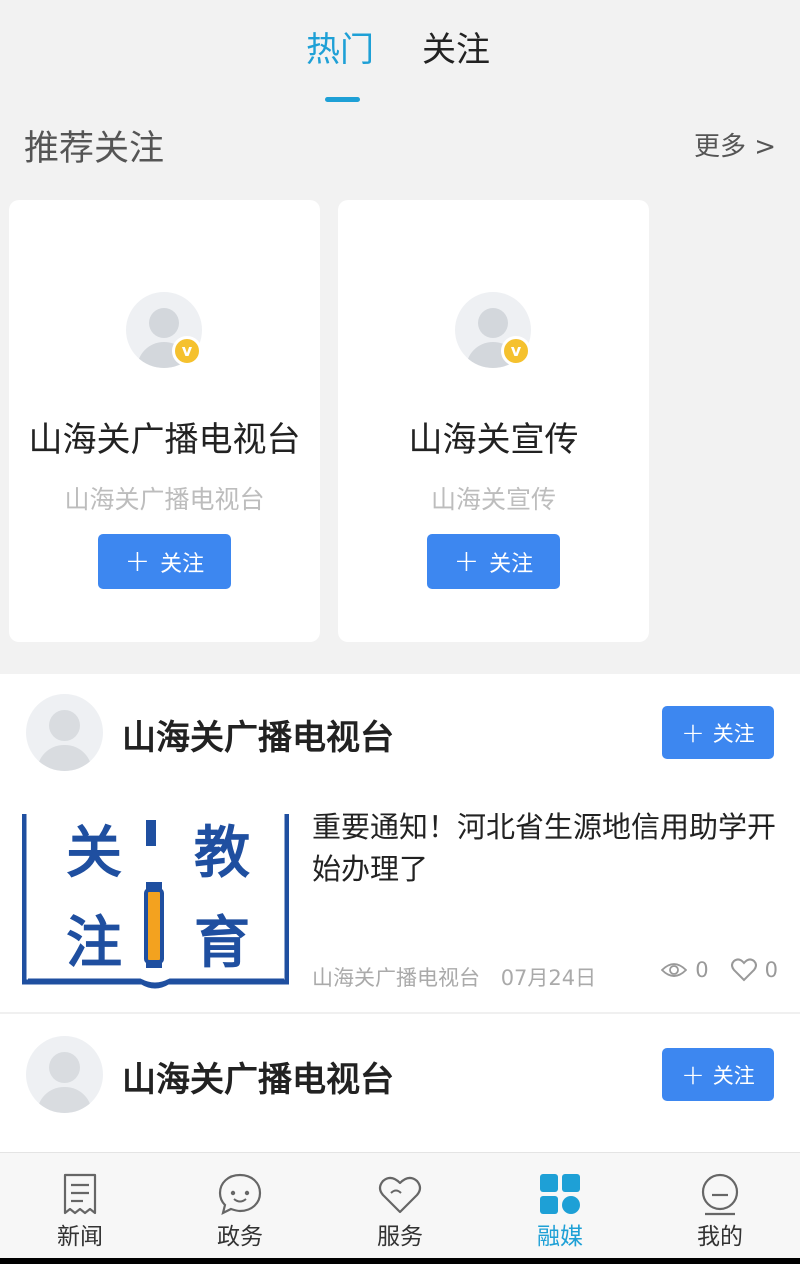  Describe the element at coordinates (222, 853) in the screenshot. I see `thumbnail-char: 教` at that location.